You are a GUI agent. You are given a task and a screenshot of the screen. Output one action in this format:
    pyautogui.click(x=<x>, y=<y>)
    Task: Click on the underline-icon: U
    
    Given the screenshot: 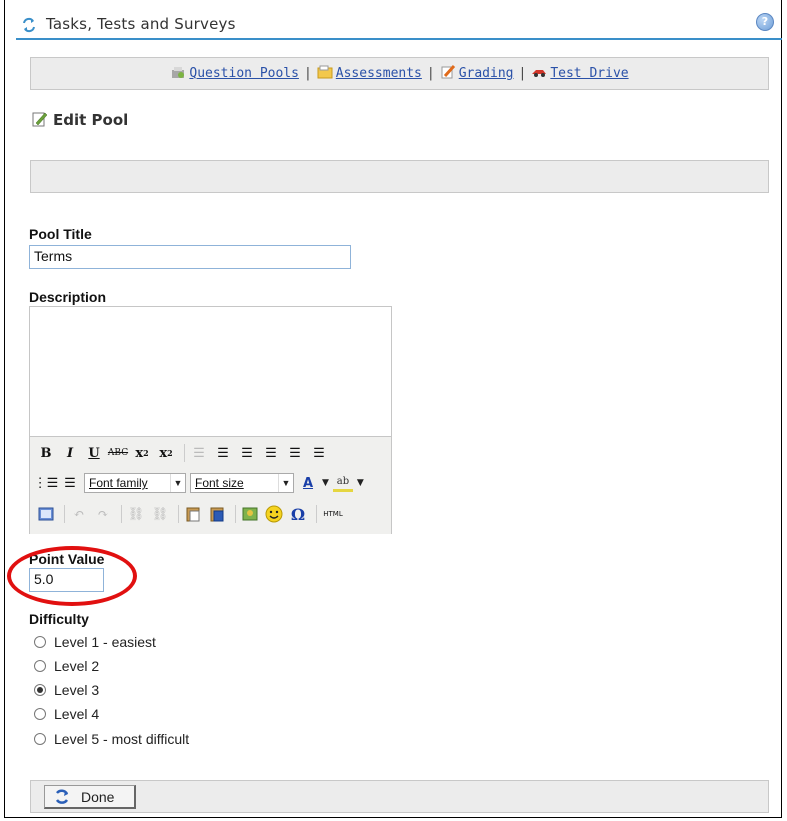 What is the action you would take?
    pyautogui.click(x=94, y=453)
    